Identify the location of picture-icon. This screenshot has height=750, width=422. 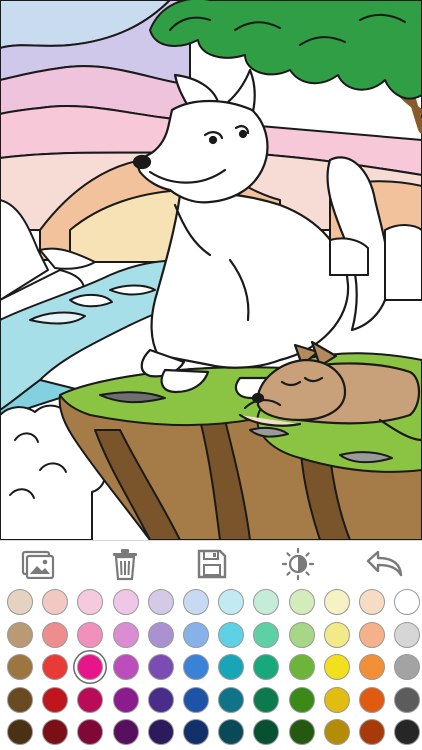
(38, 564).